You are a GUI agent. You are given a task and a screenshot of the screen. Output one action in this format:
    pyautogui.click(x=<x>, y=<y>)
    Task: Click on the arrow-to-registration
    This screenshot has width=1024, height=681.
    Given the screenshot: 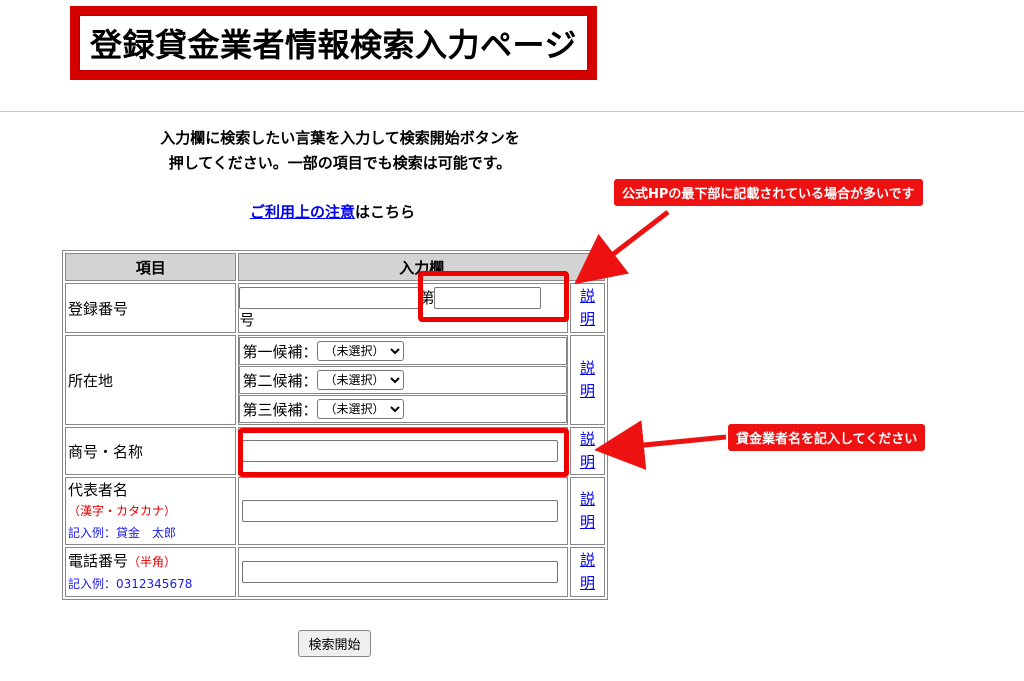 What is the action you would take?
    pyautogui.click(x=622, y=247)
    